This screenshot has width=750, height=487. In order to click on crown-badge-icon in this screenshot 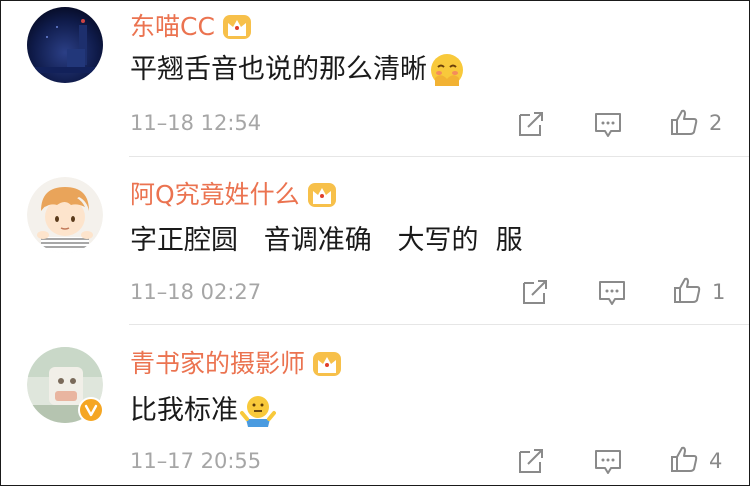, I will do `click(327, 364)`.